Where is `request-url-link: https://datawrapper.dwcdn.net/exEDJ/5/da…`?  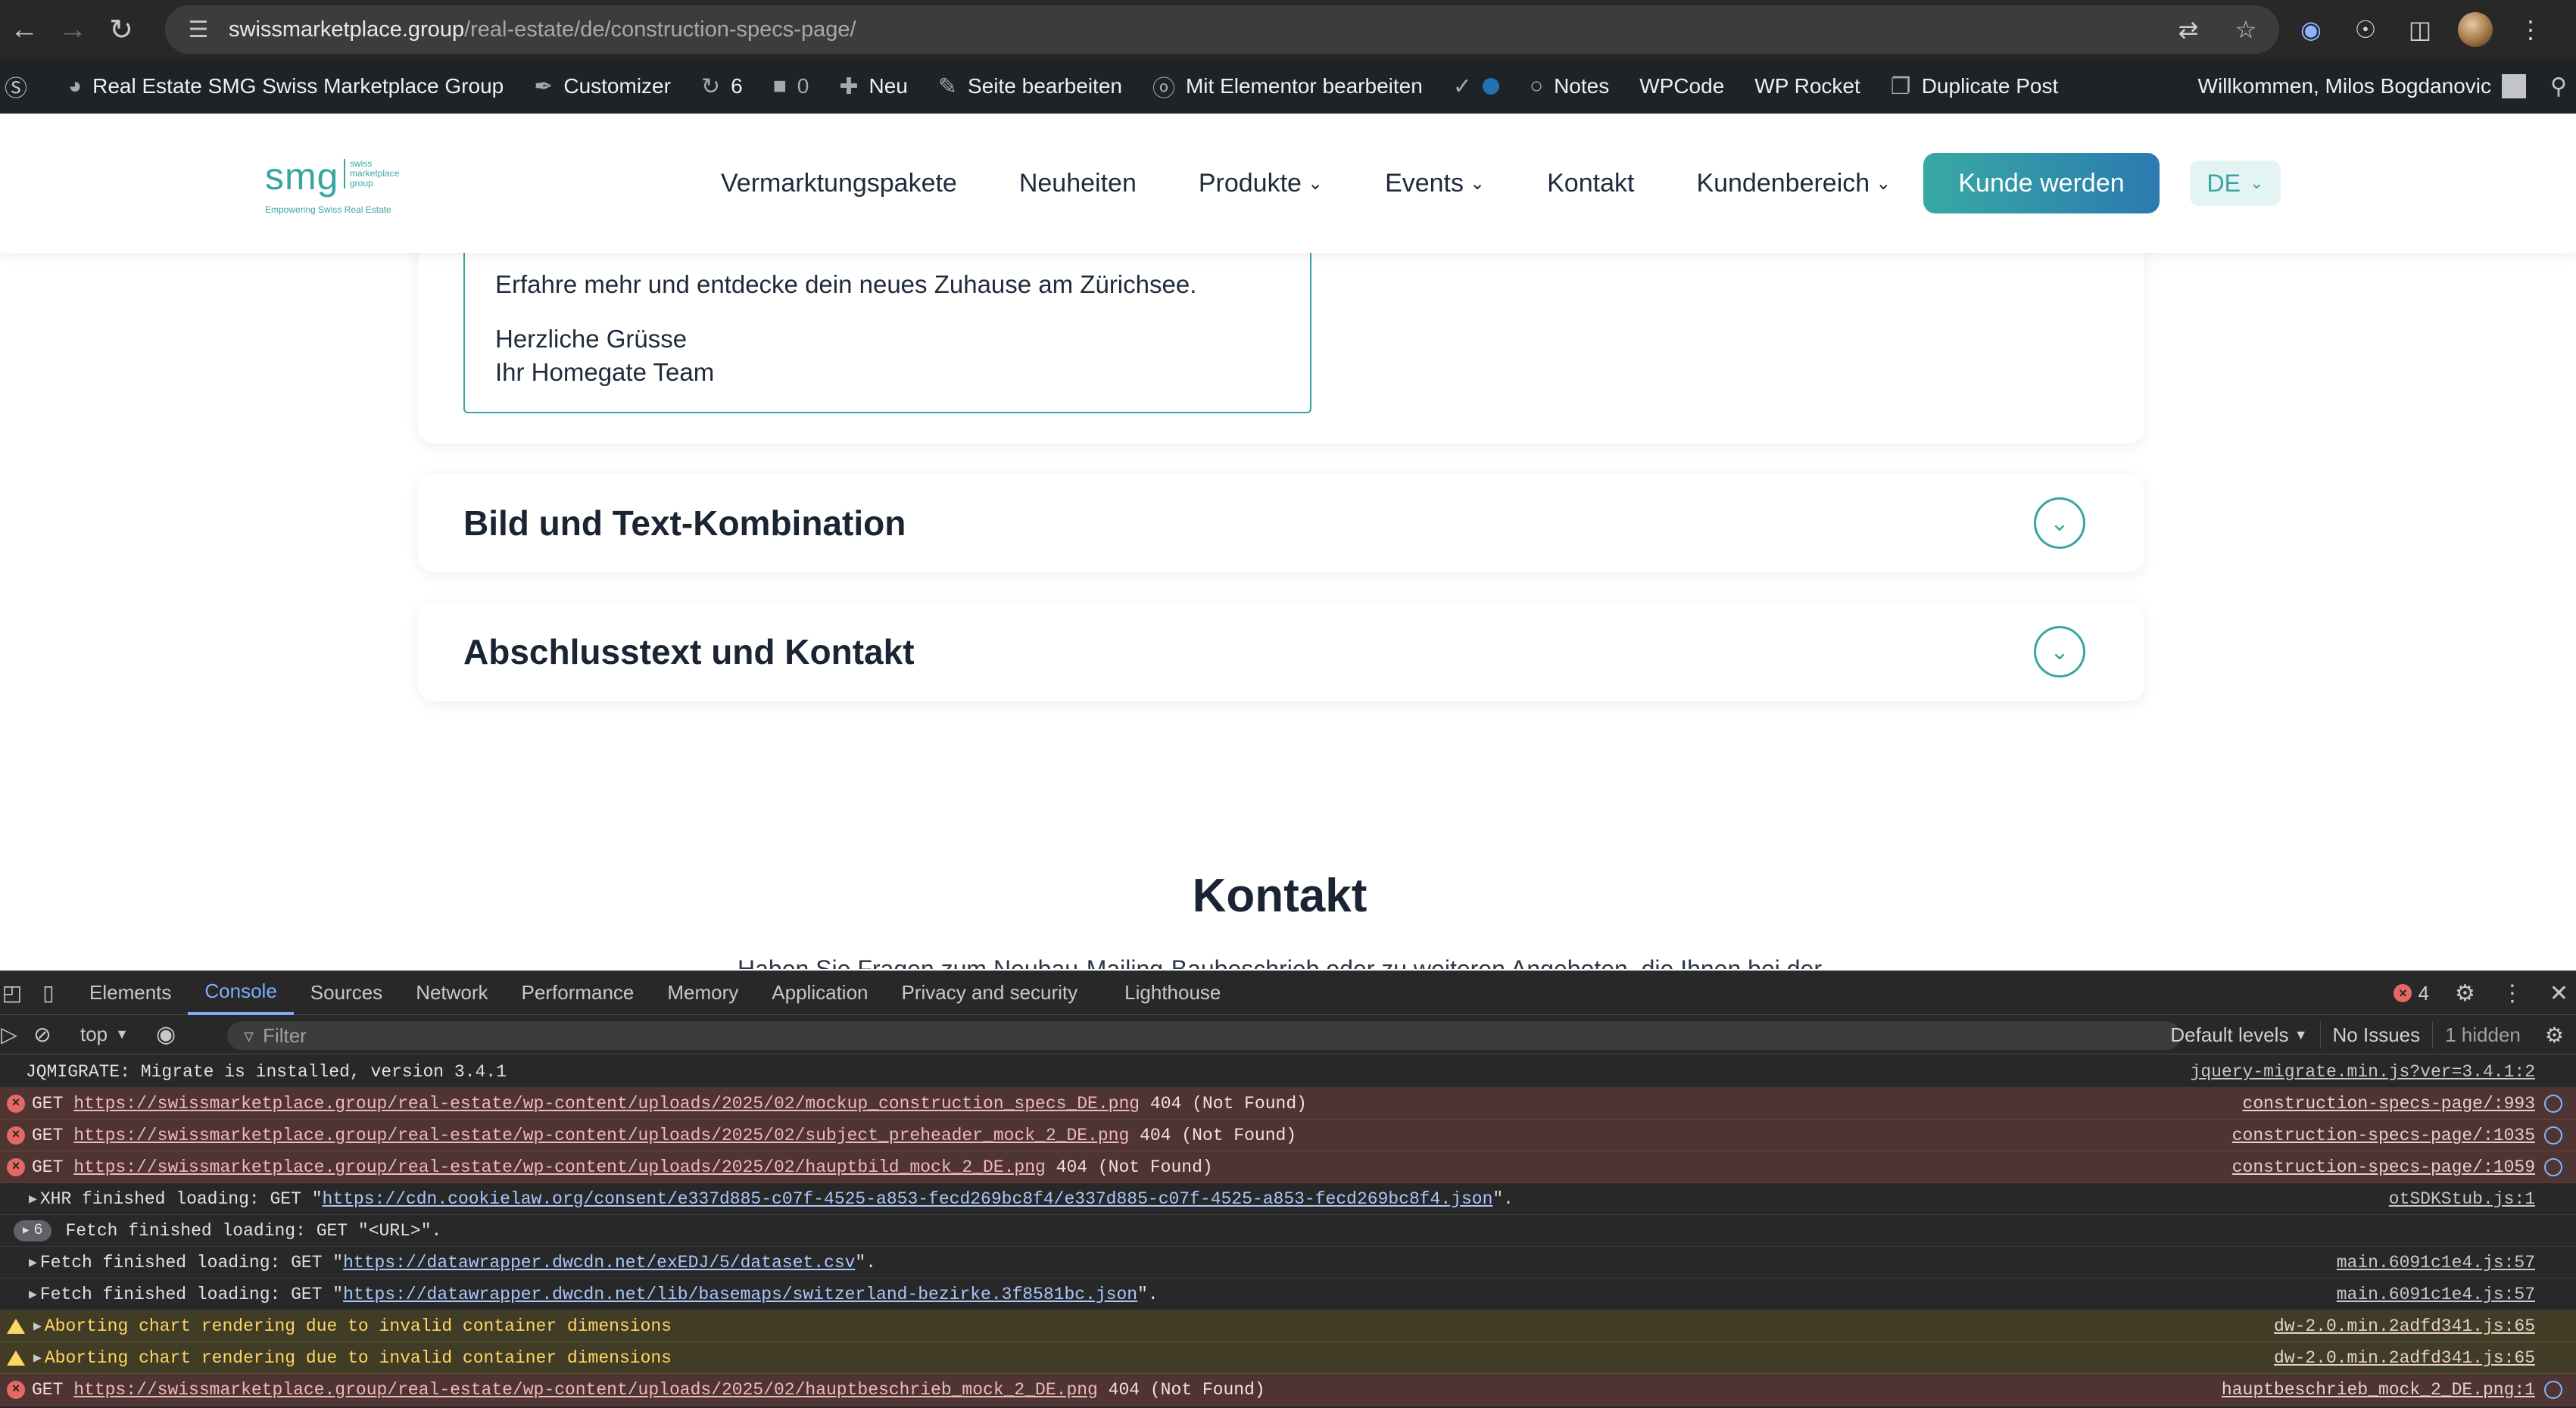 request-url-link: https://datawrapper.dwcdn.net/exEDJ/5/da… is located at coordinates (599, 1262).